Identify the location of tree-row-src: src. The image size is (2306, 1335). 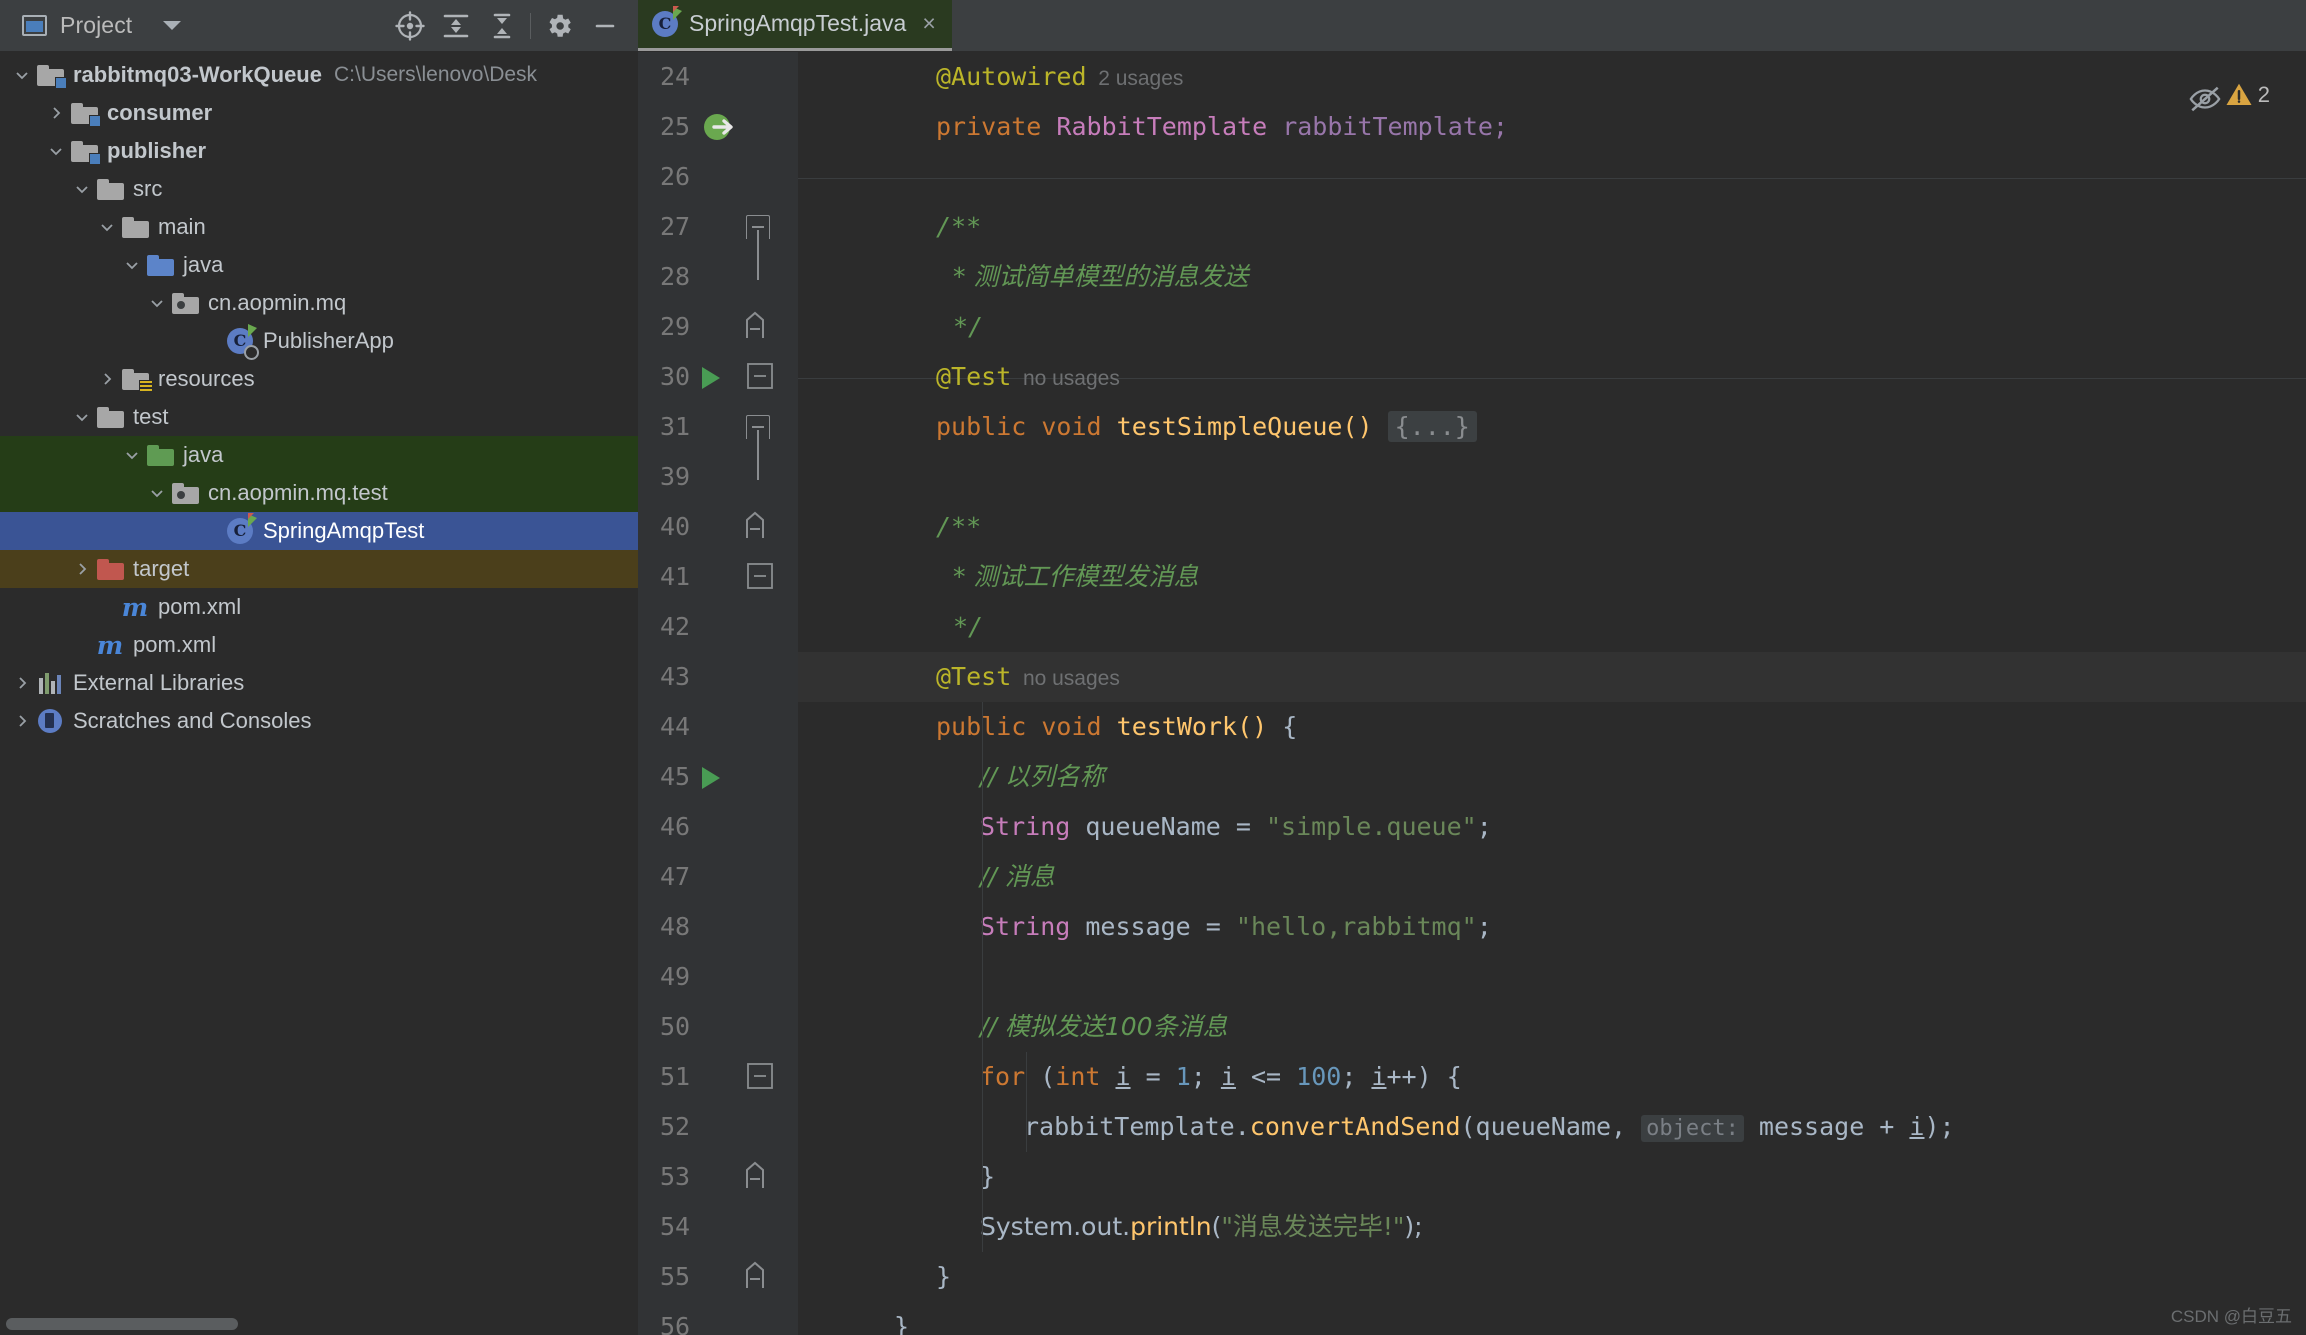
(319, 189).